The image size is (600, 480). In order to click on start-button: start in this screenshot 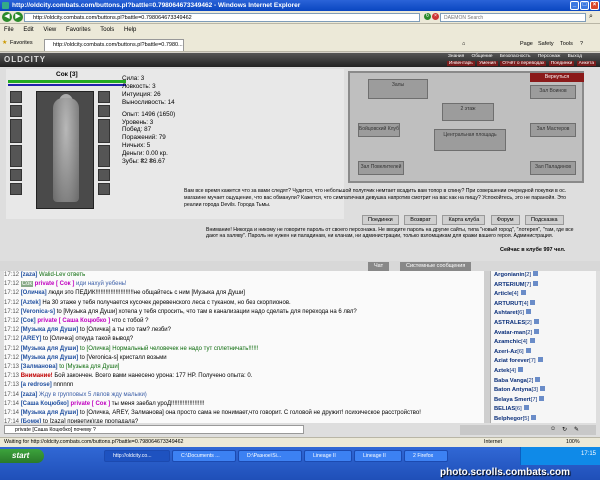, I will do `click(22, 456)`.